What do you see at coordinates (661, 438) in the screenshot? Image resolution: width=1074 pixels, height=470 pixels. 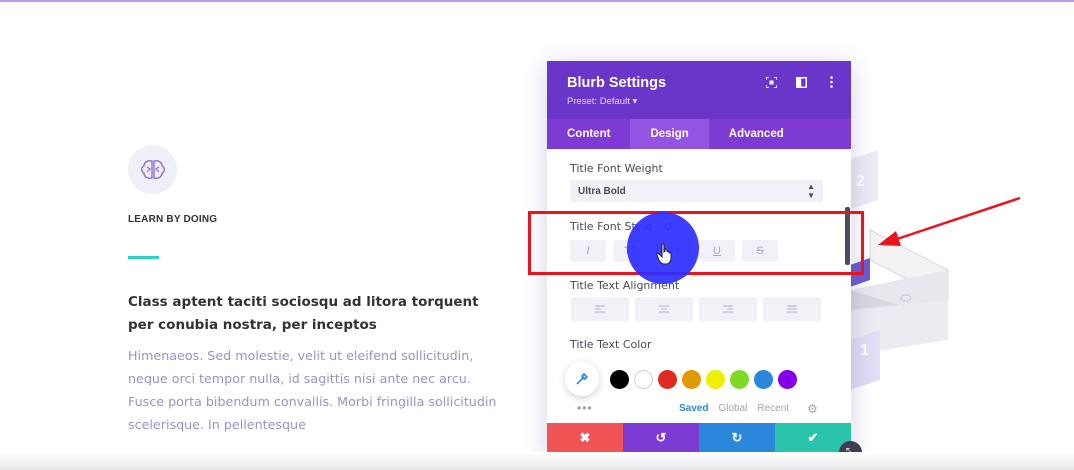 I see `undo-button: ↺` at bounding box center [661, 438].